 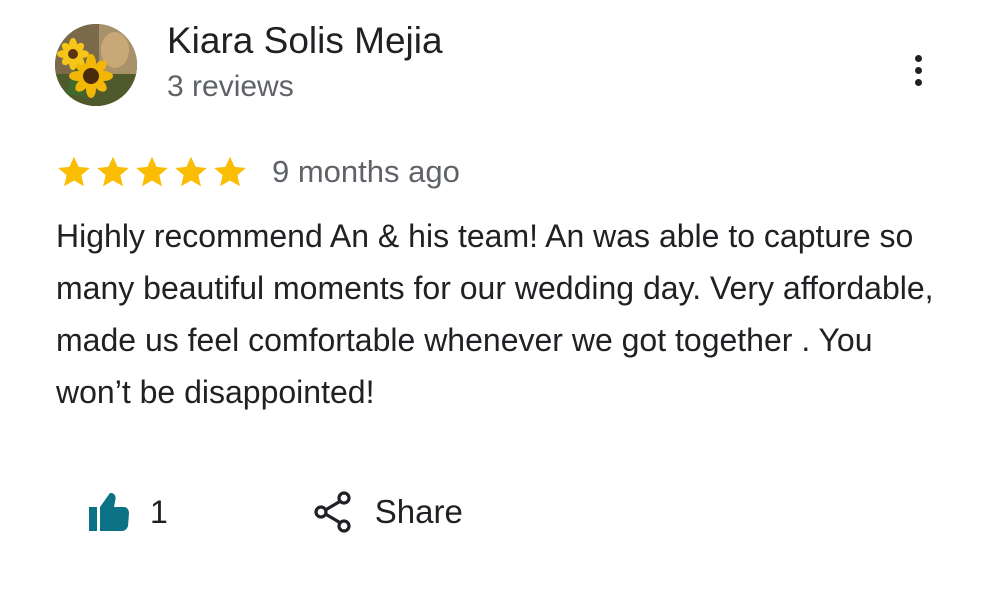 What do you see at coordinates (918, 58) in the screenshot?
I see `more-vertical-icon` at bounding box center [918, 58].